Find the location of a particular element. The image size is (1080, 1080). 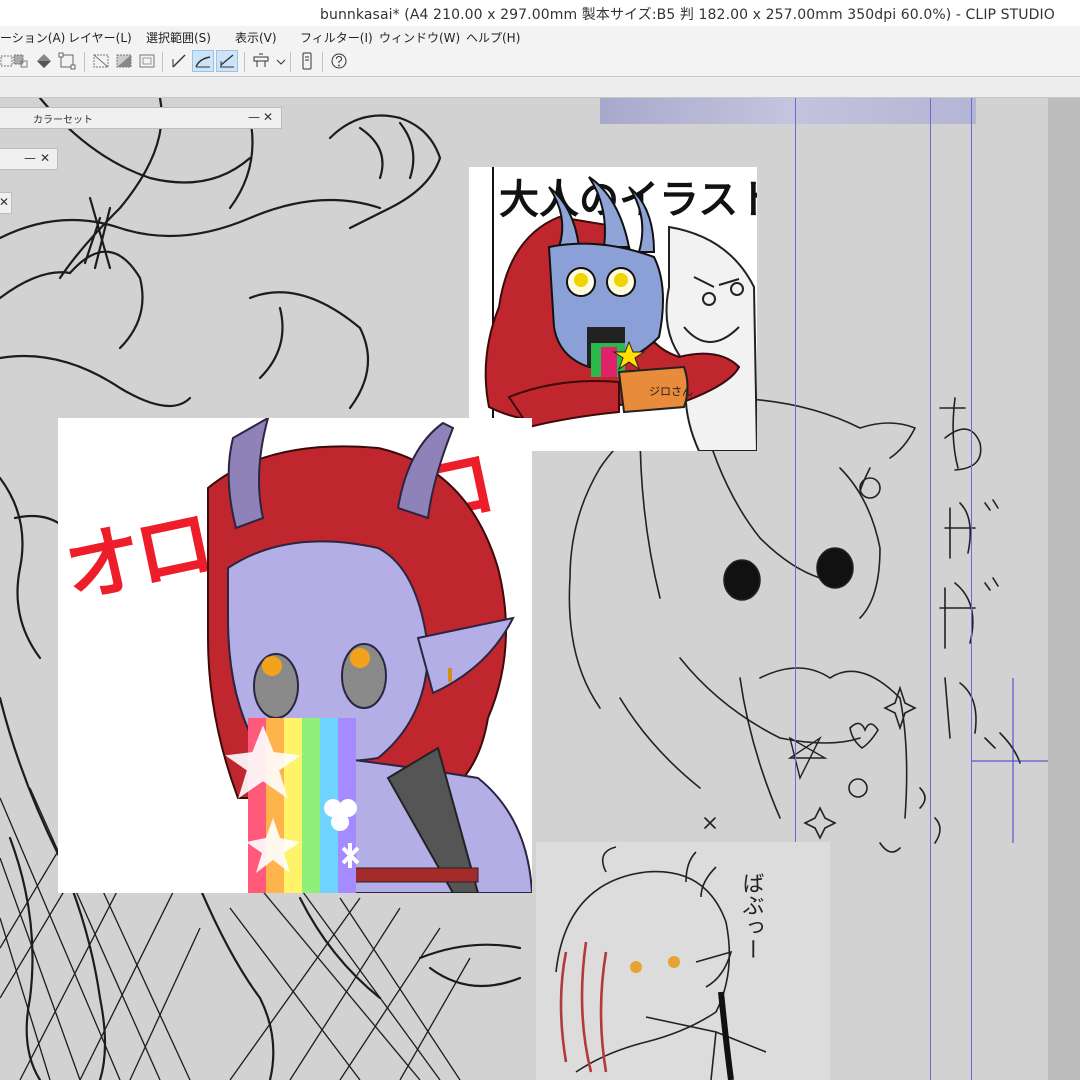

collapsed-palette: — ✕ is located at coordinates (29, 159).